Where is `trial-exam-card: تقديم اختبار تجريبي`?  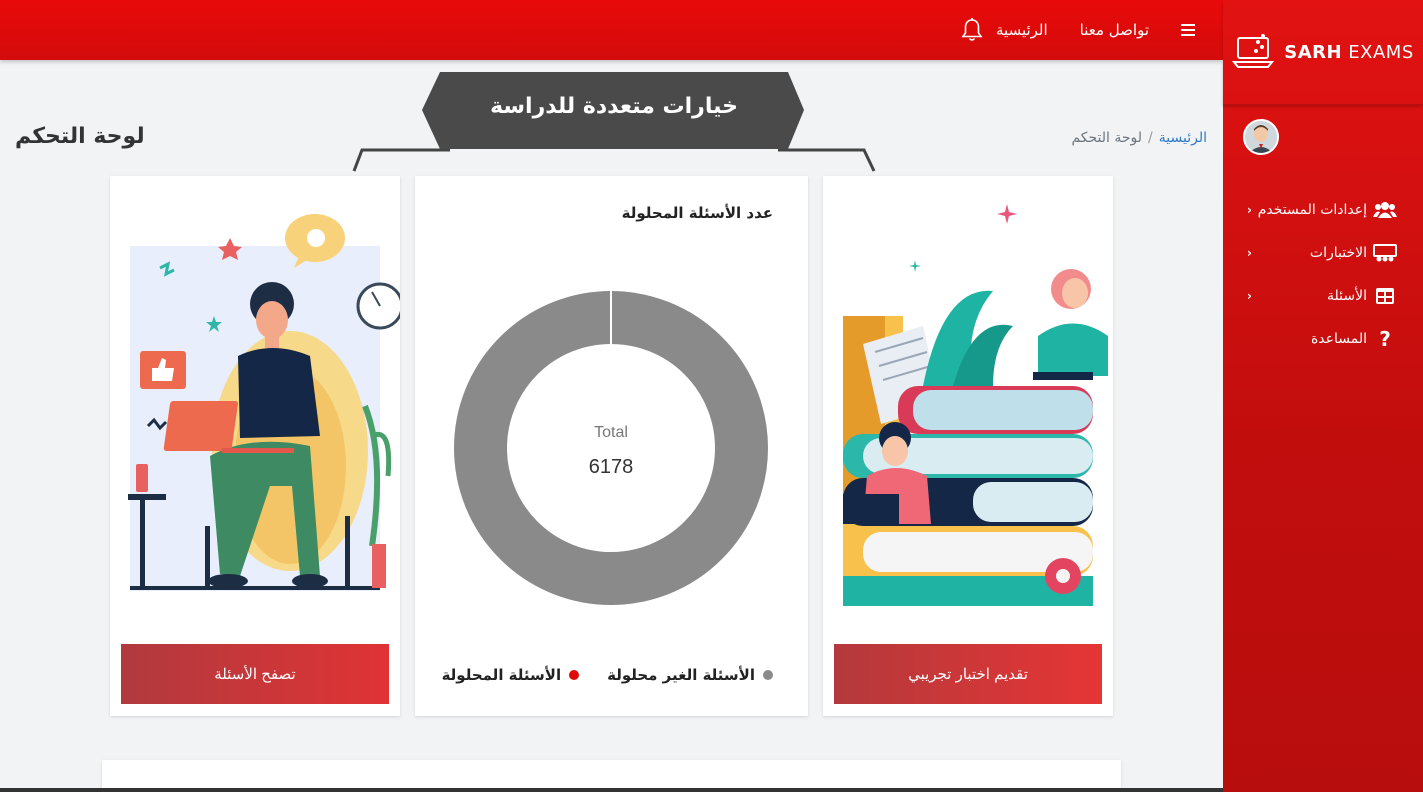 trial-exam-card: تقديم اختبار تجريبي is located at coordinates (968, 446).